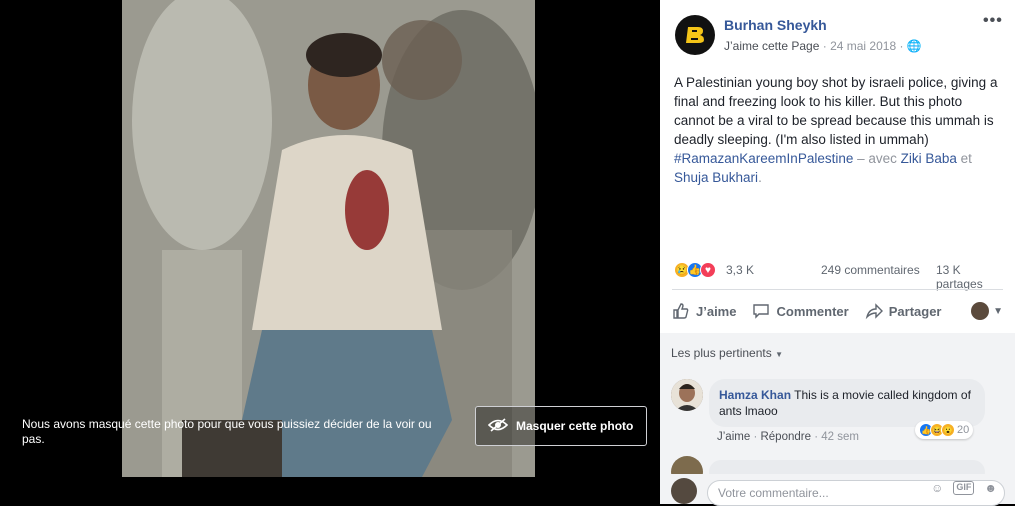  I want to click on like-button: J’aime, so click(704, 311).